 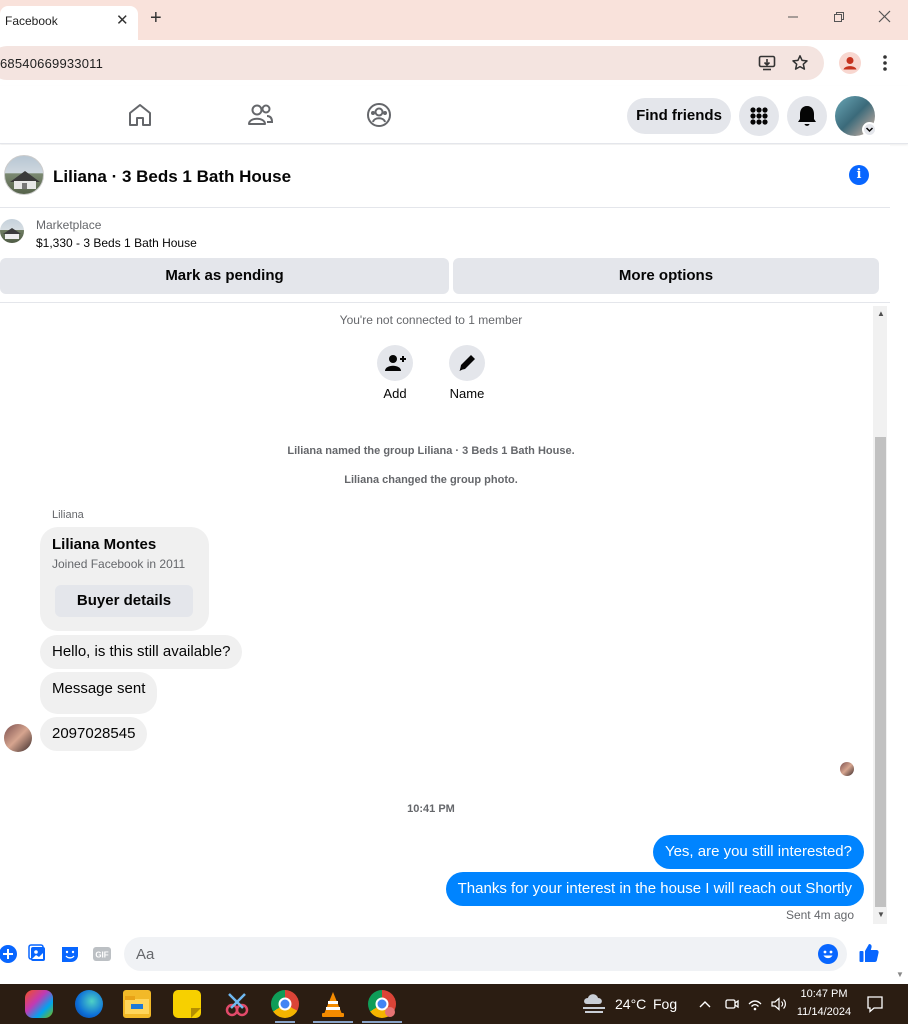 I want to click on running-indicator-active, so click(x=382, y=1022).